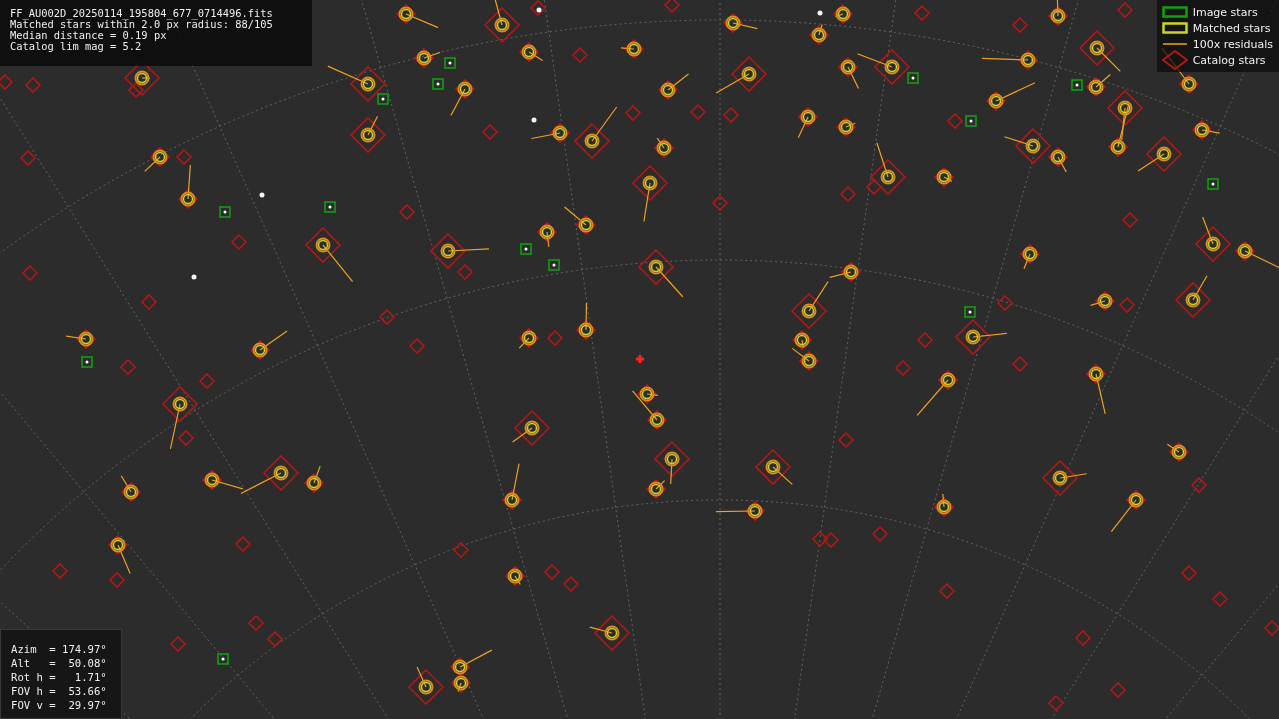 The width and height of the screenshot is (1279, 719). I want to click on pointing-text: Rot h = 1.71°, so click(59, 677).